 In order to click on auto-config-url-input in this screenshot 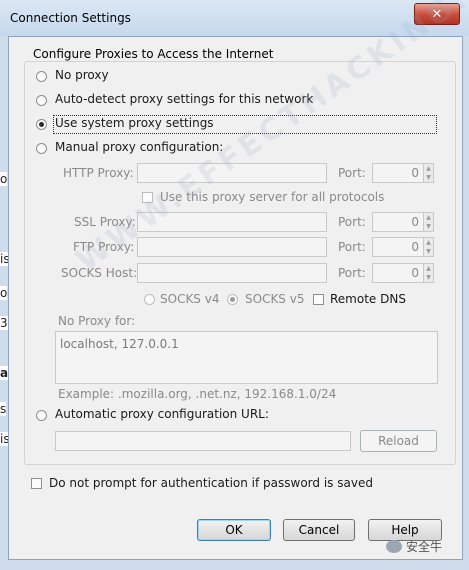, I will do `click(203, 441)`.